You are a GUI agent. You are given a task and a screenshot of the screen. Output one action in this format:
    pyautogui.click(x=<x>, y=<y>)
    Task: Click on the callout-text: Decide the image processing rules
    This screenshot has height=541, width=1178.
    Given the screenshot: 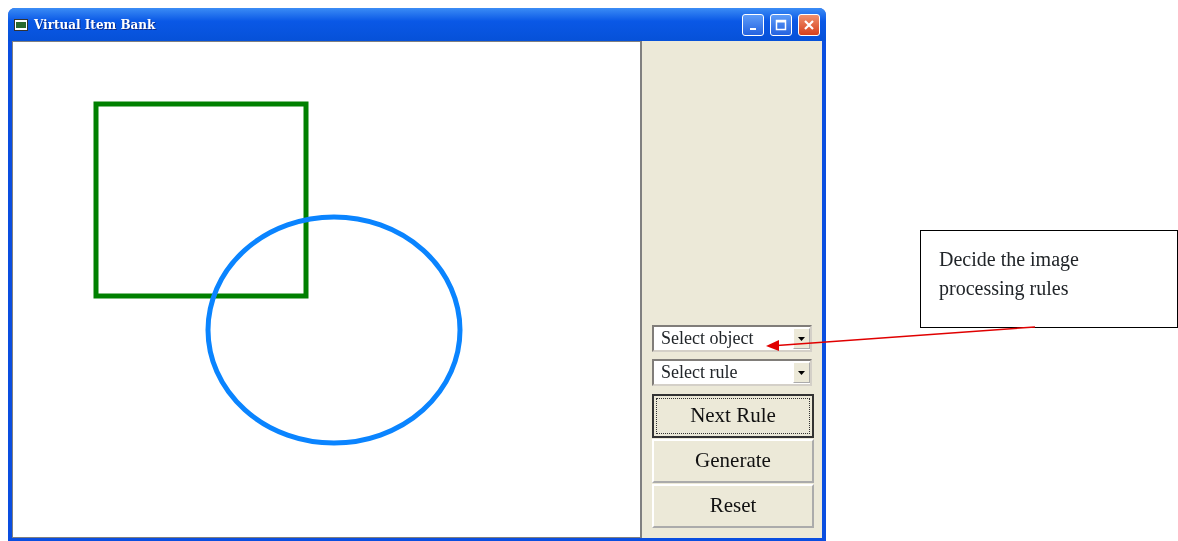 What is the action you would take?
    pyautogui.click(x=1049, y=279)
    